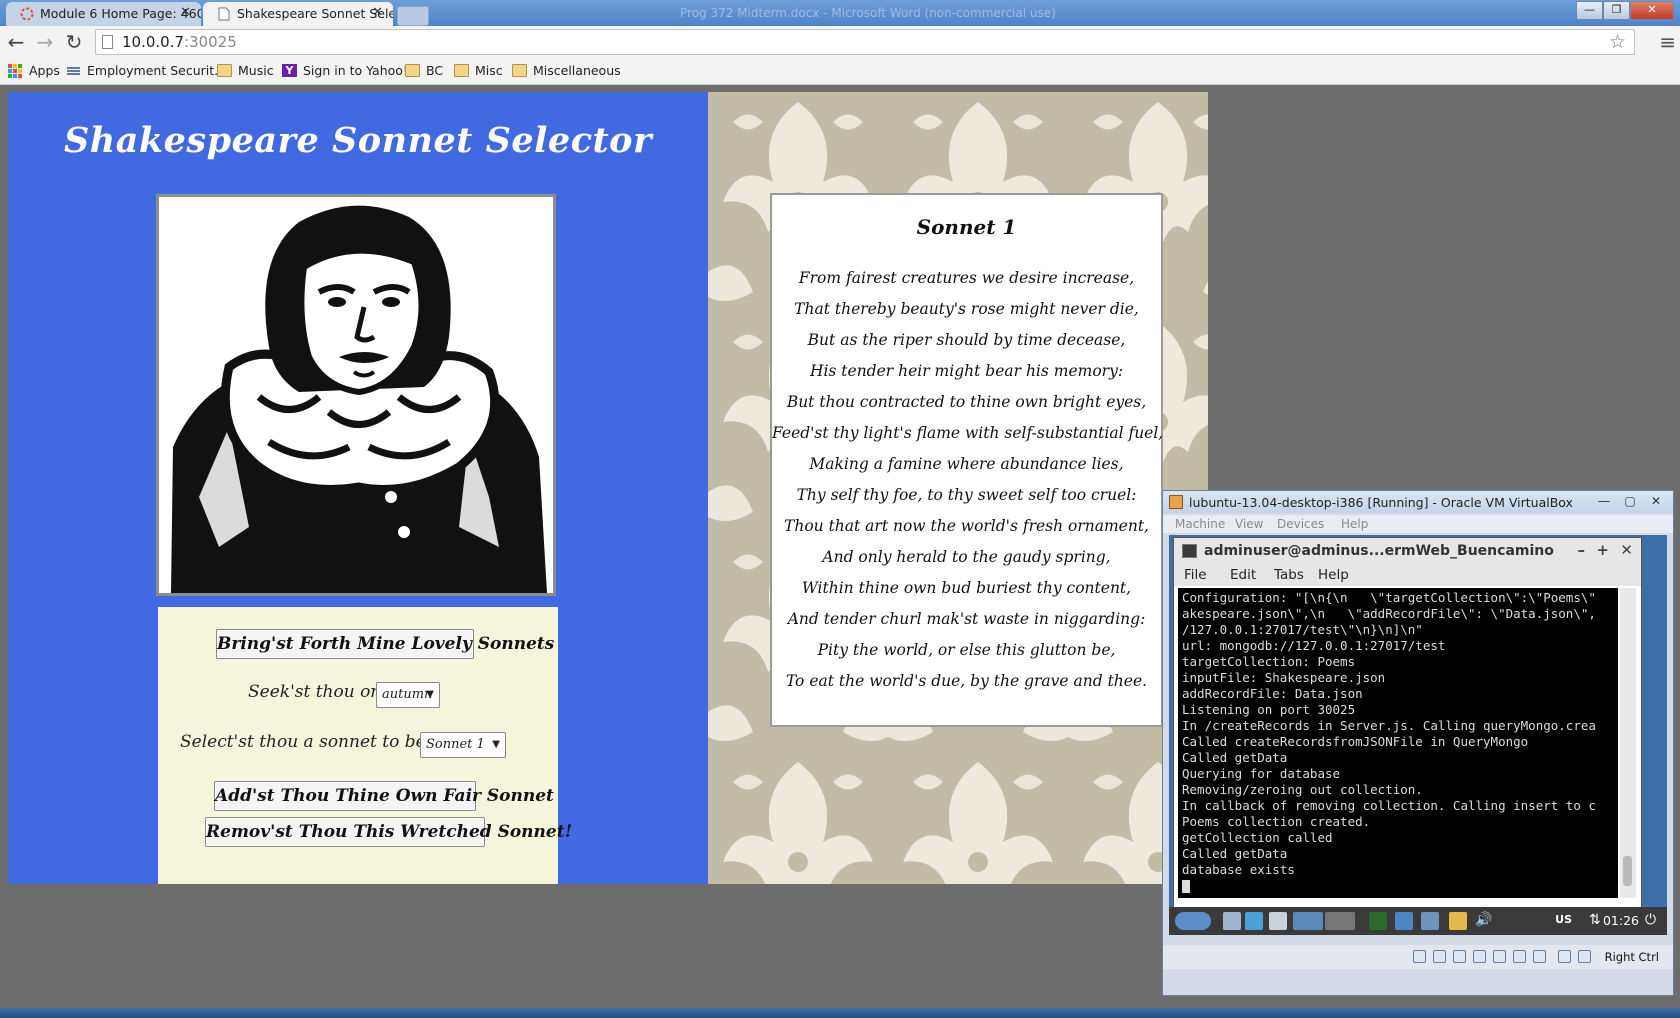 Image resolution: width=1680 pixels, height=1018 pixels. I want to click on tab-module6: Module 6 Home Page: 460 ✕, so click(103, 14).